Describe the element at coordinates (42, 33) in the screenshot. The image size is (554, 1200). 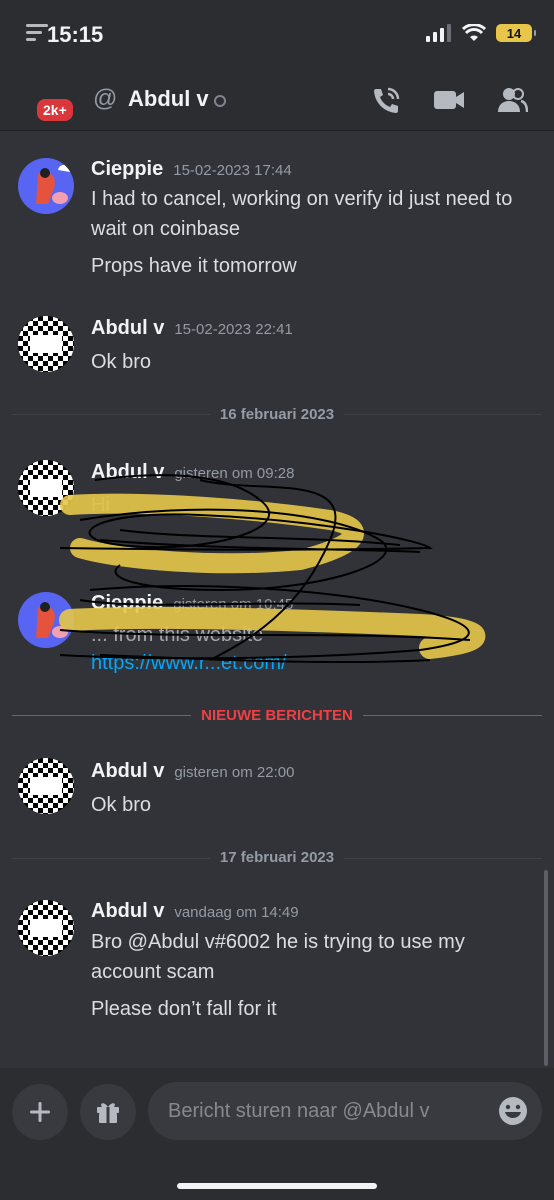
I see `menu-icon` at that location.